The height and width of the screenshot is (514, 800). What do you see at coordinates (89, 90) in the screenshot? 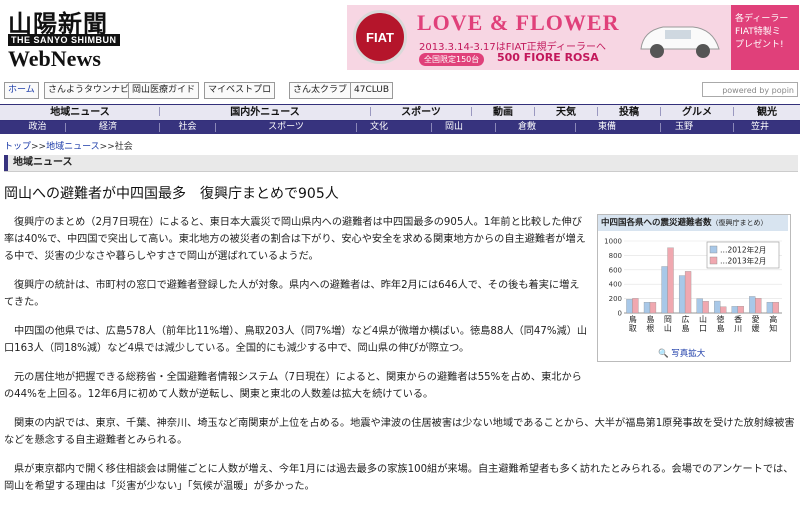
I see `link-town-navi: さんようタウンナビ` at bounding box center [89, 90].